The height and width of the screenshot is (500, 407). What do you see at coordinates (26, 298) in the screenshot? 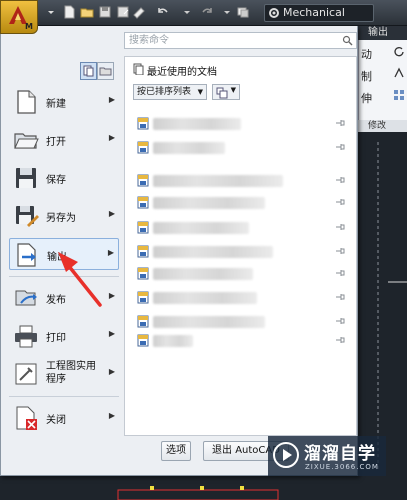
I see `publish-icon` at bounding box center [26, 298].